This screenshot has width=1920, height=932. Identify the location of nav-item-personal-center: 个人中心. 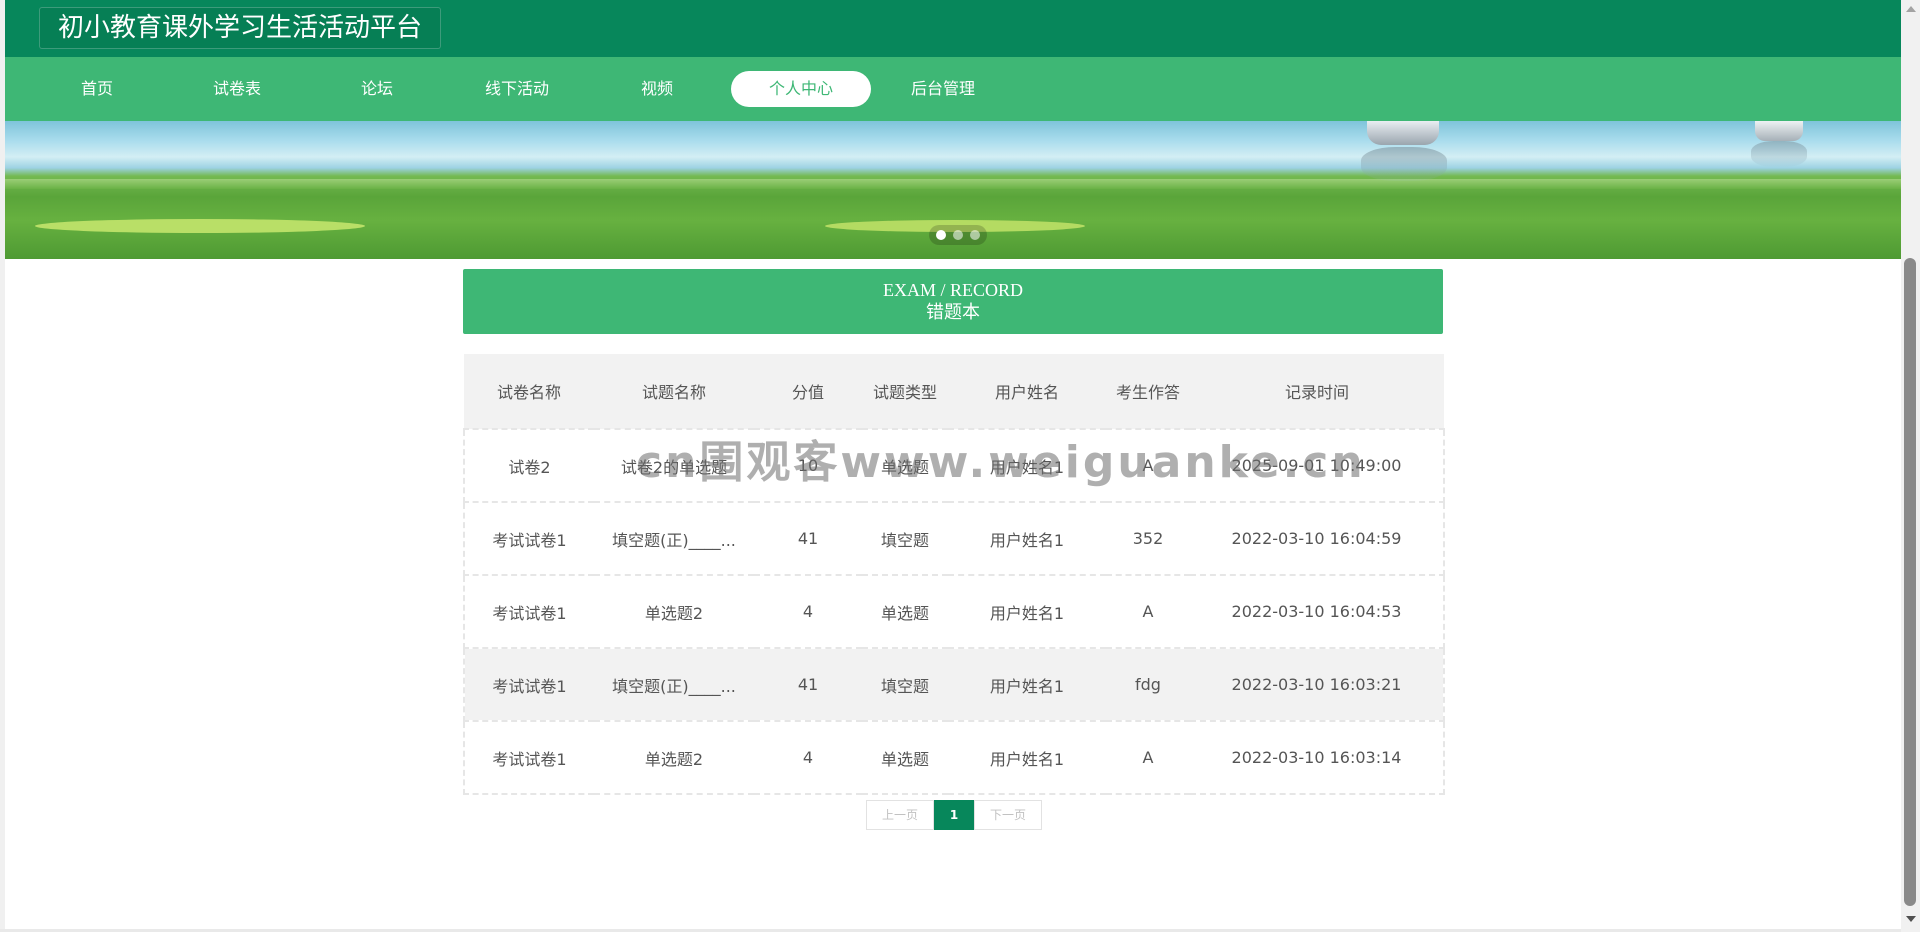
(801, 89).